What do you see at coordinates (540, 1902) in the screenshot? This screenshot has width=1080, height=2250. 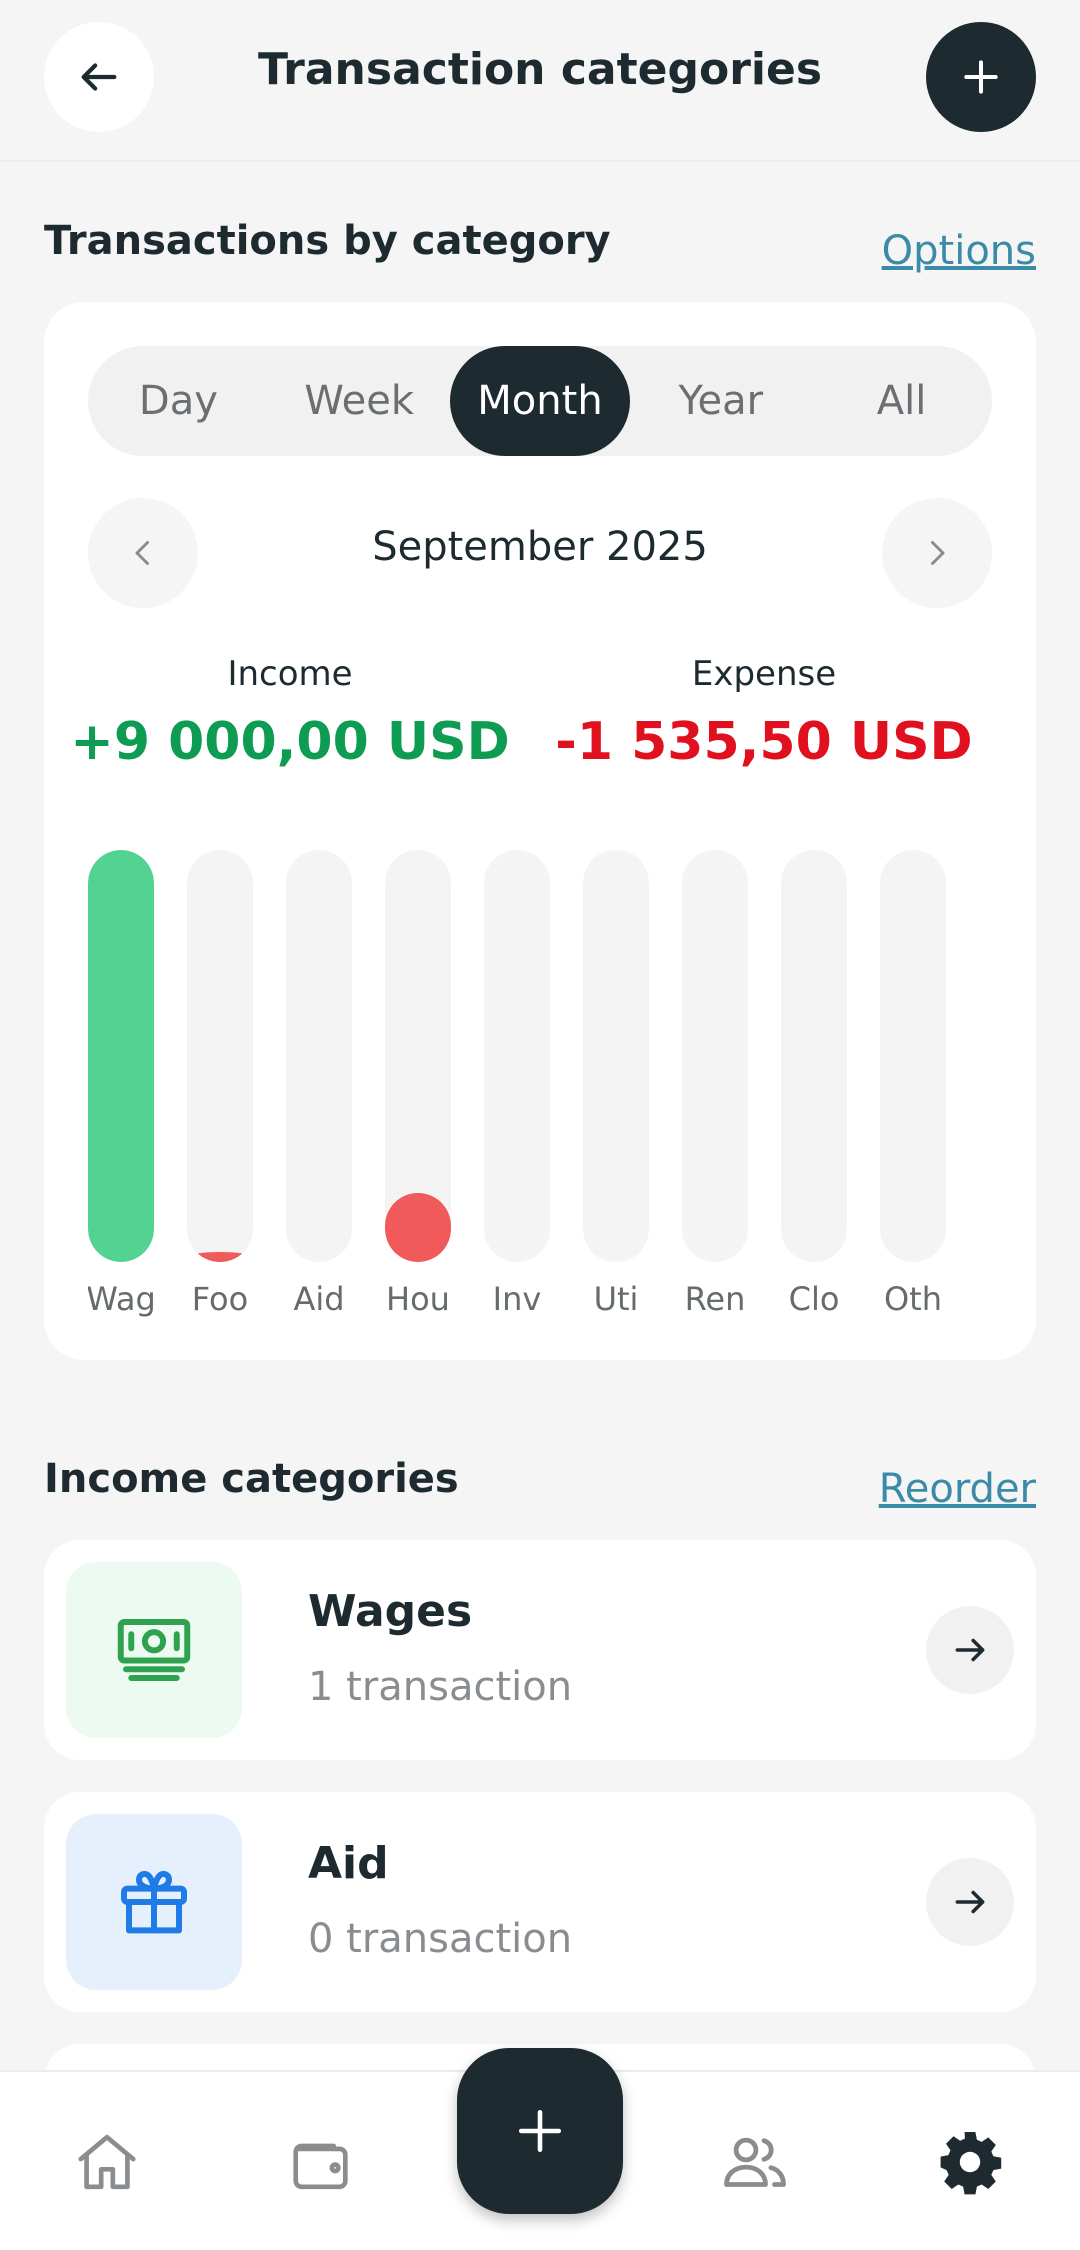 I see `category-row-aid: Aid 0 transaction` at bounding box center [540, 1902].